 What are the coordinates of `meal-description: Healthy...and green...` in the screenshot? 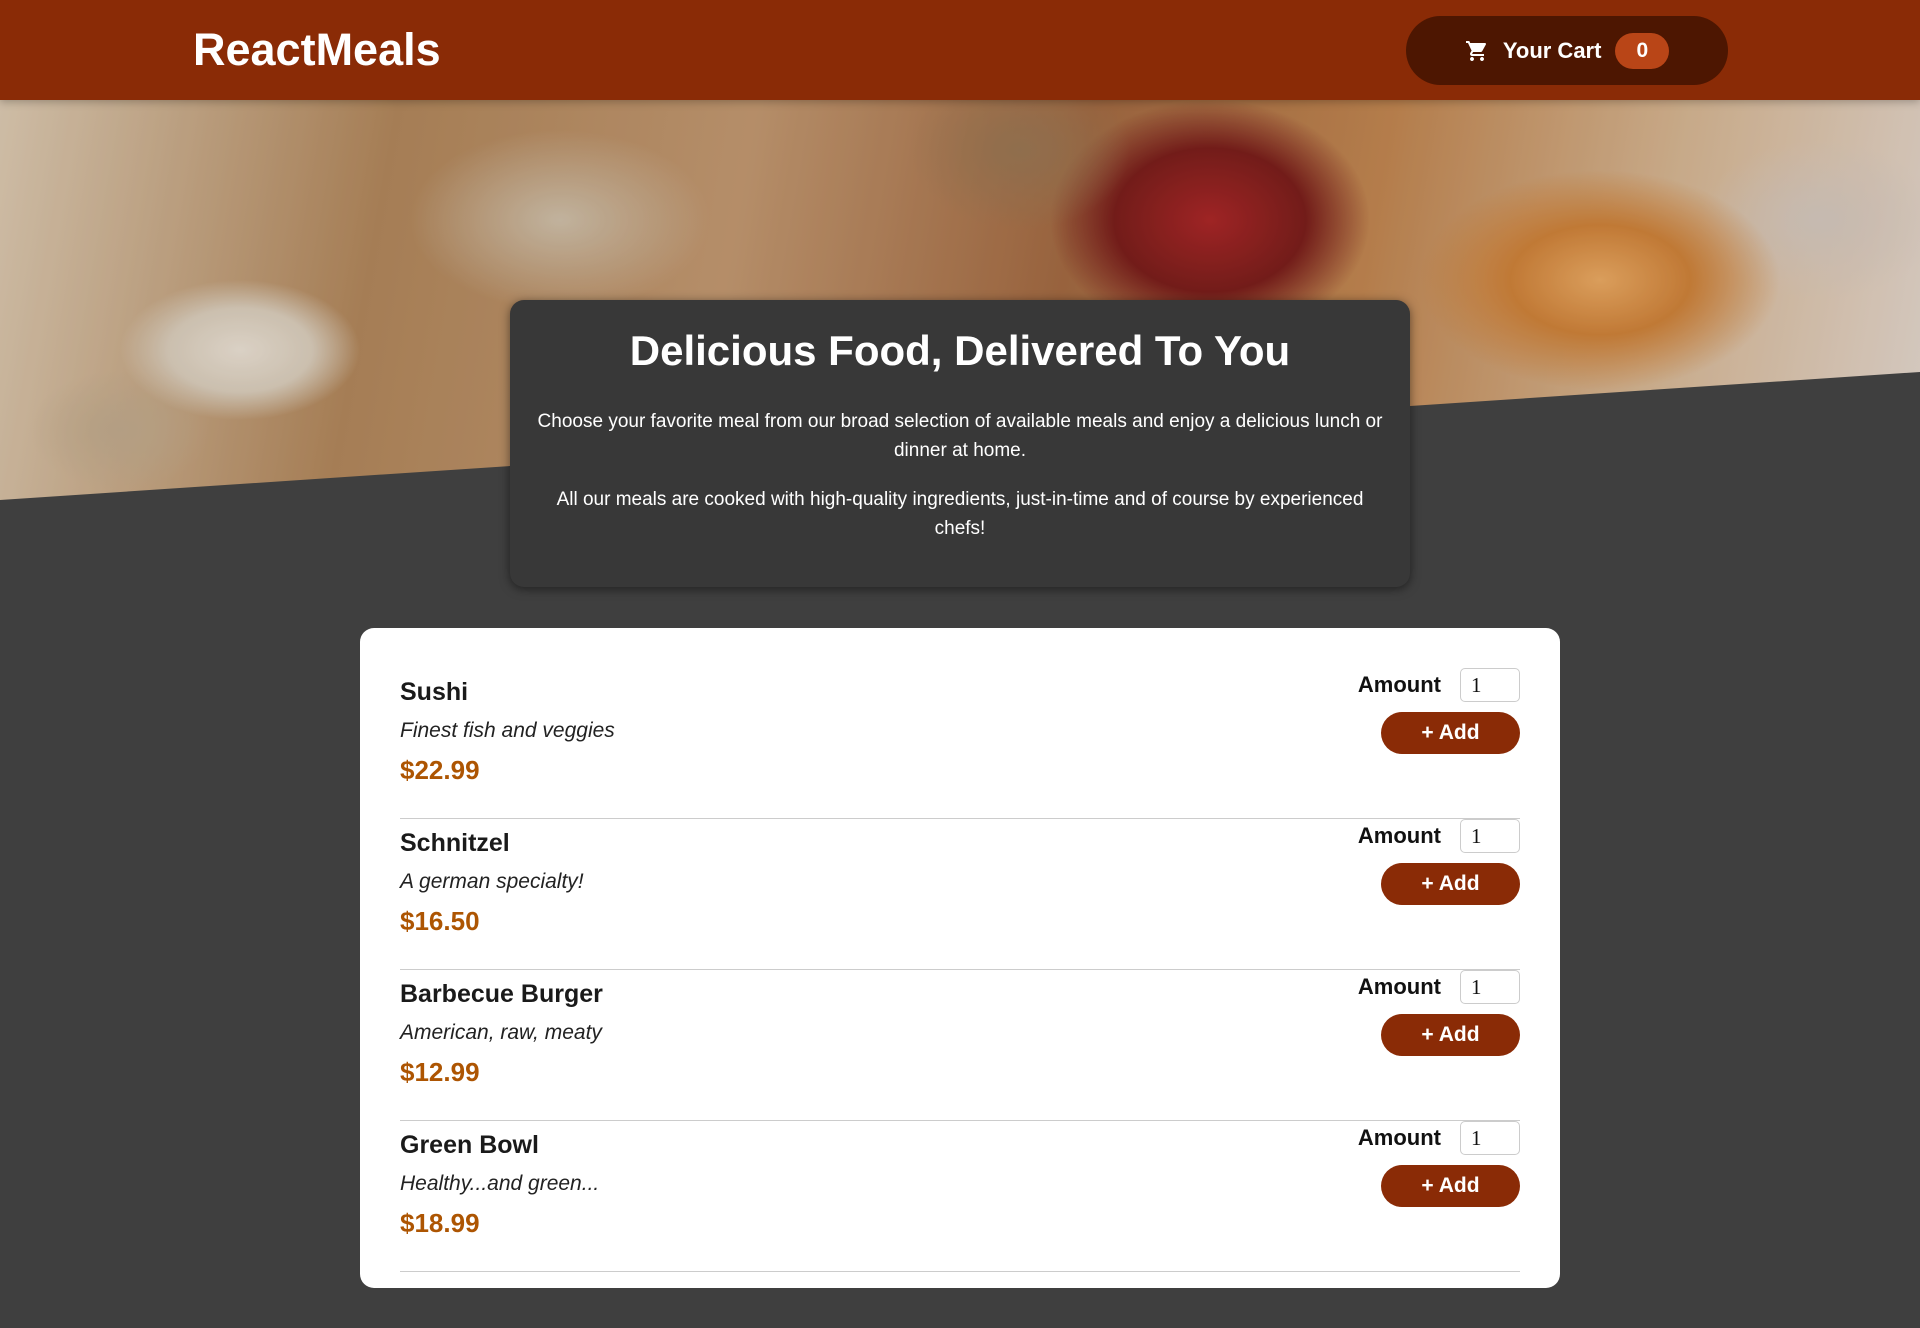 It's located at (500, 1183).